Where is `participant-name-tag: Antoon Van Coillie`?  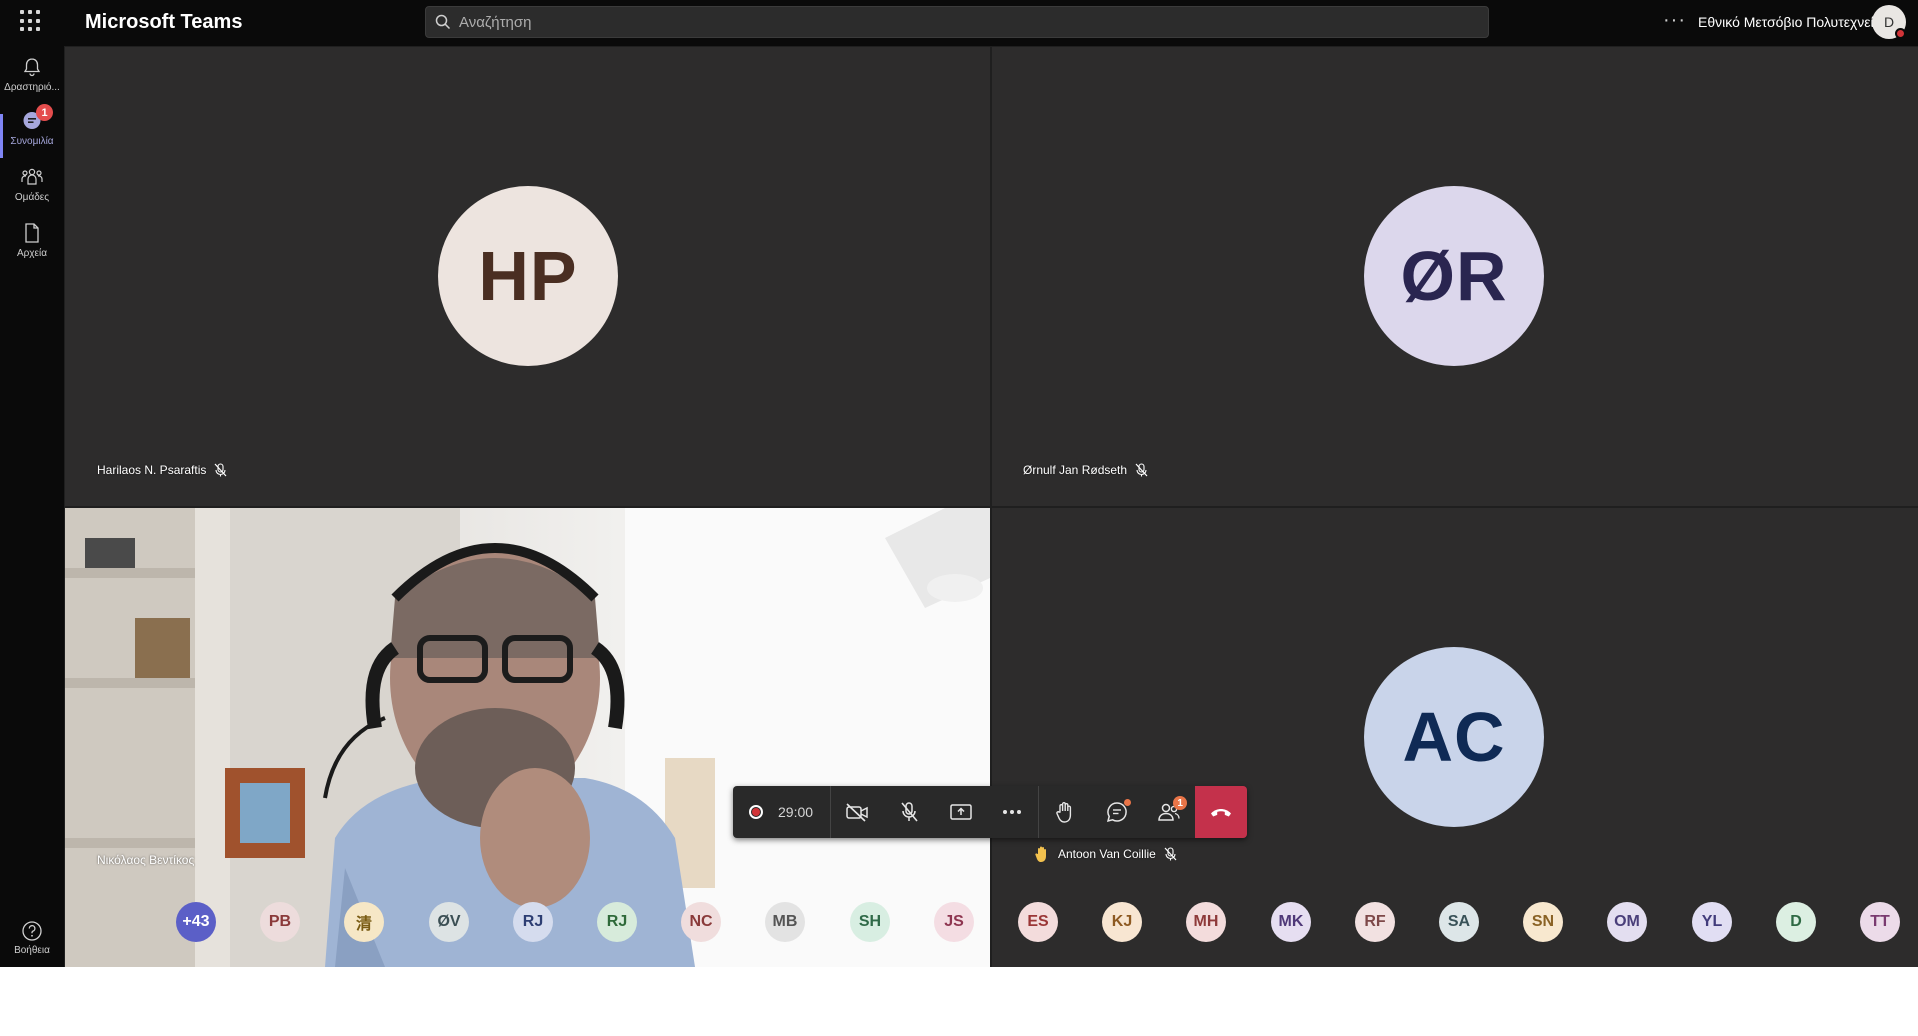
participant-name-tag: Antoon Van Coillie is located at coordinates (1105, 854).